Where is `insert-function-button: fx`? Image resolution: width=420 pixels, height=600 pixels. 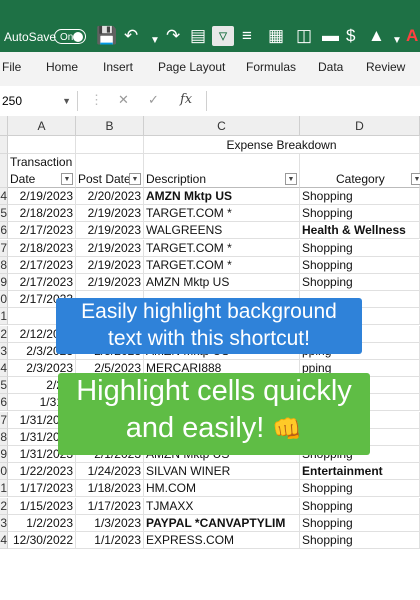 insert-function-button: fx is located at coordinates (186, 99).